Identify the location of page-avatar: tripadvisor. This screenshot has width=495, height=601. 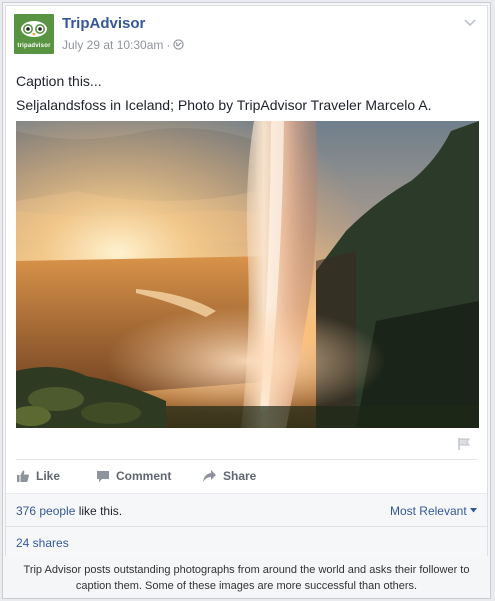
(34, 34).